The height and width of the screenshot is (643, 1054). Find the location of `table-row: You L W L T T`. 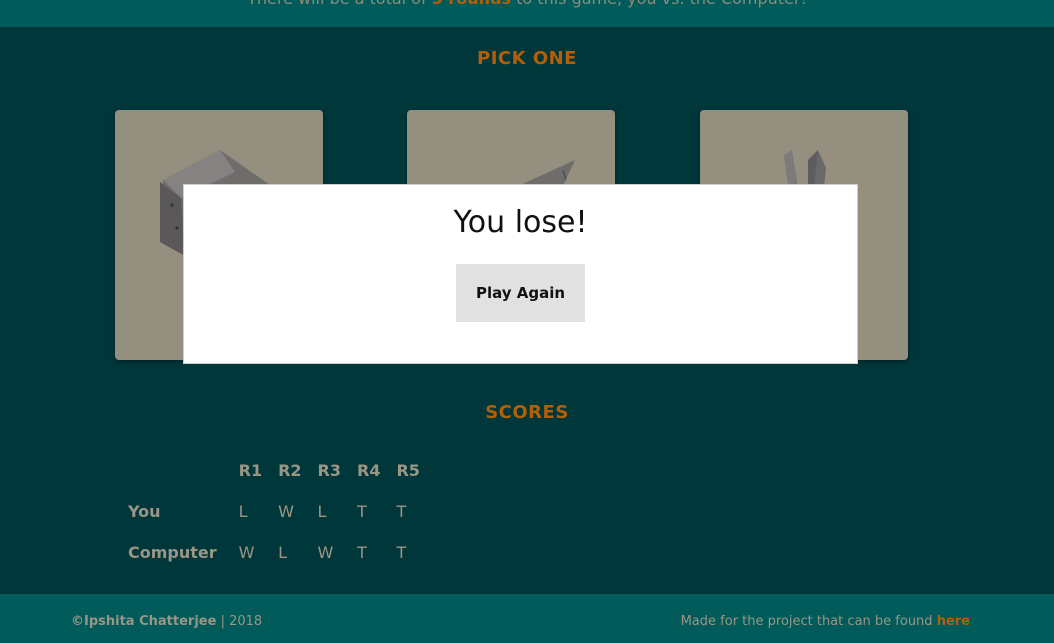

table-row: You L W L T T is located at coordinates (274, 511).